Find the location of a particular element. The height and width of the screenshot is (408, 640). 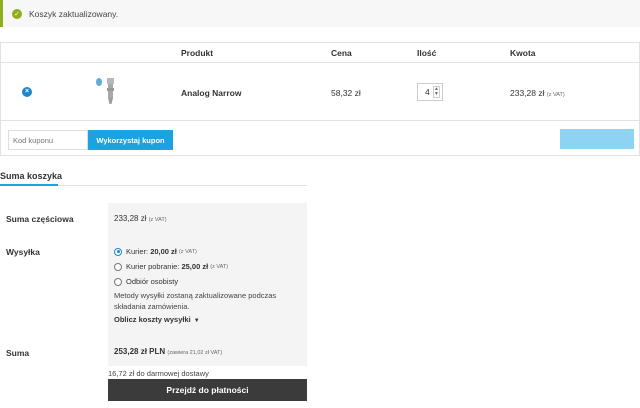

shipping-option-courier-cod: Kurier pobranie: 25,00 zł (z VAT) is located at coordinates (171, 266).